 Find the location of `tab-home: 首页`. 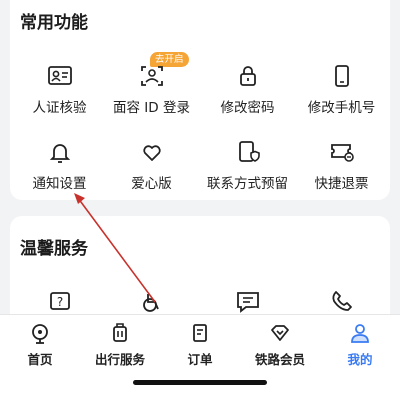

tab-home: 首页 is located at coordinates (40, 346).